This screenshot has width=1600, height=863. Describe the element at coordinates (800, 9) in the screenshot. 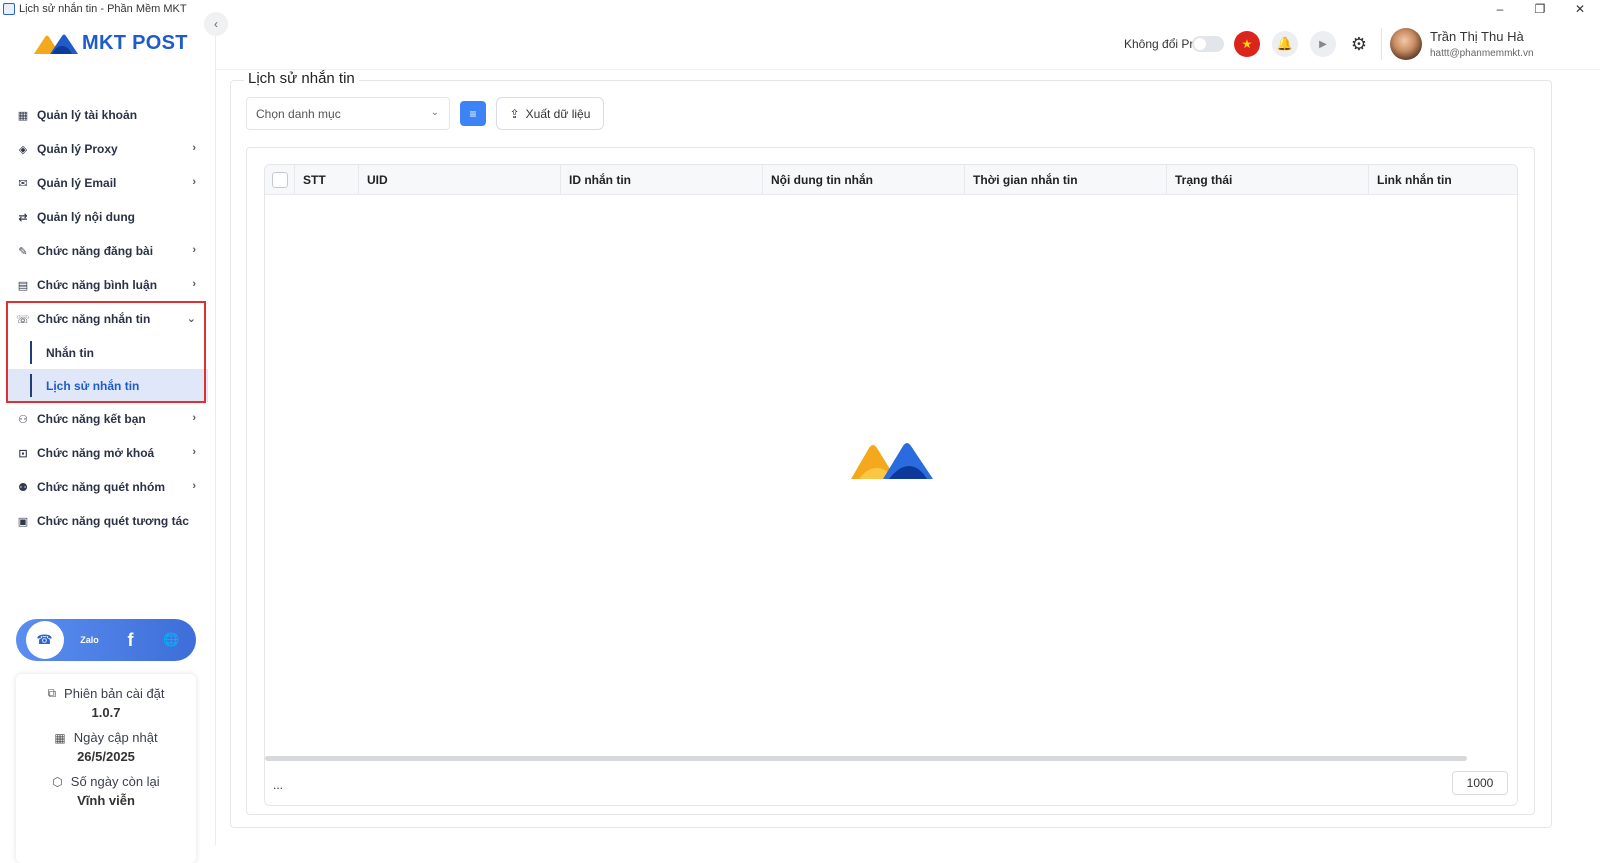

I see `window-titlebar: Lịch sử nhắn tin - Phần Mềm MKT – ❐ ✕` at that location.